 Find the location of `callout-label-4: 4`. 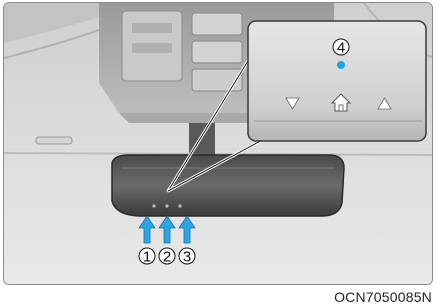

callout-label-4: 4 is located at coordinates (341, 48).